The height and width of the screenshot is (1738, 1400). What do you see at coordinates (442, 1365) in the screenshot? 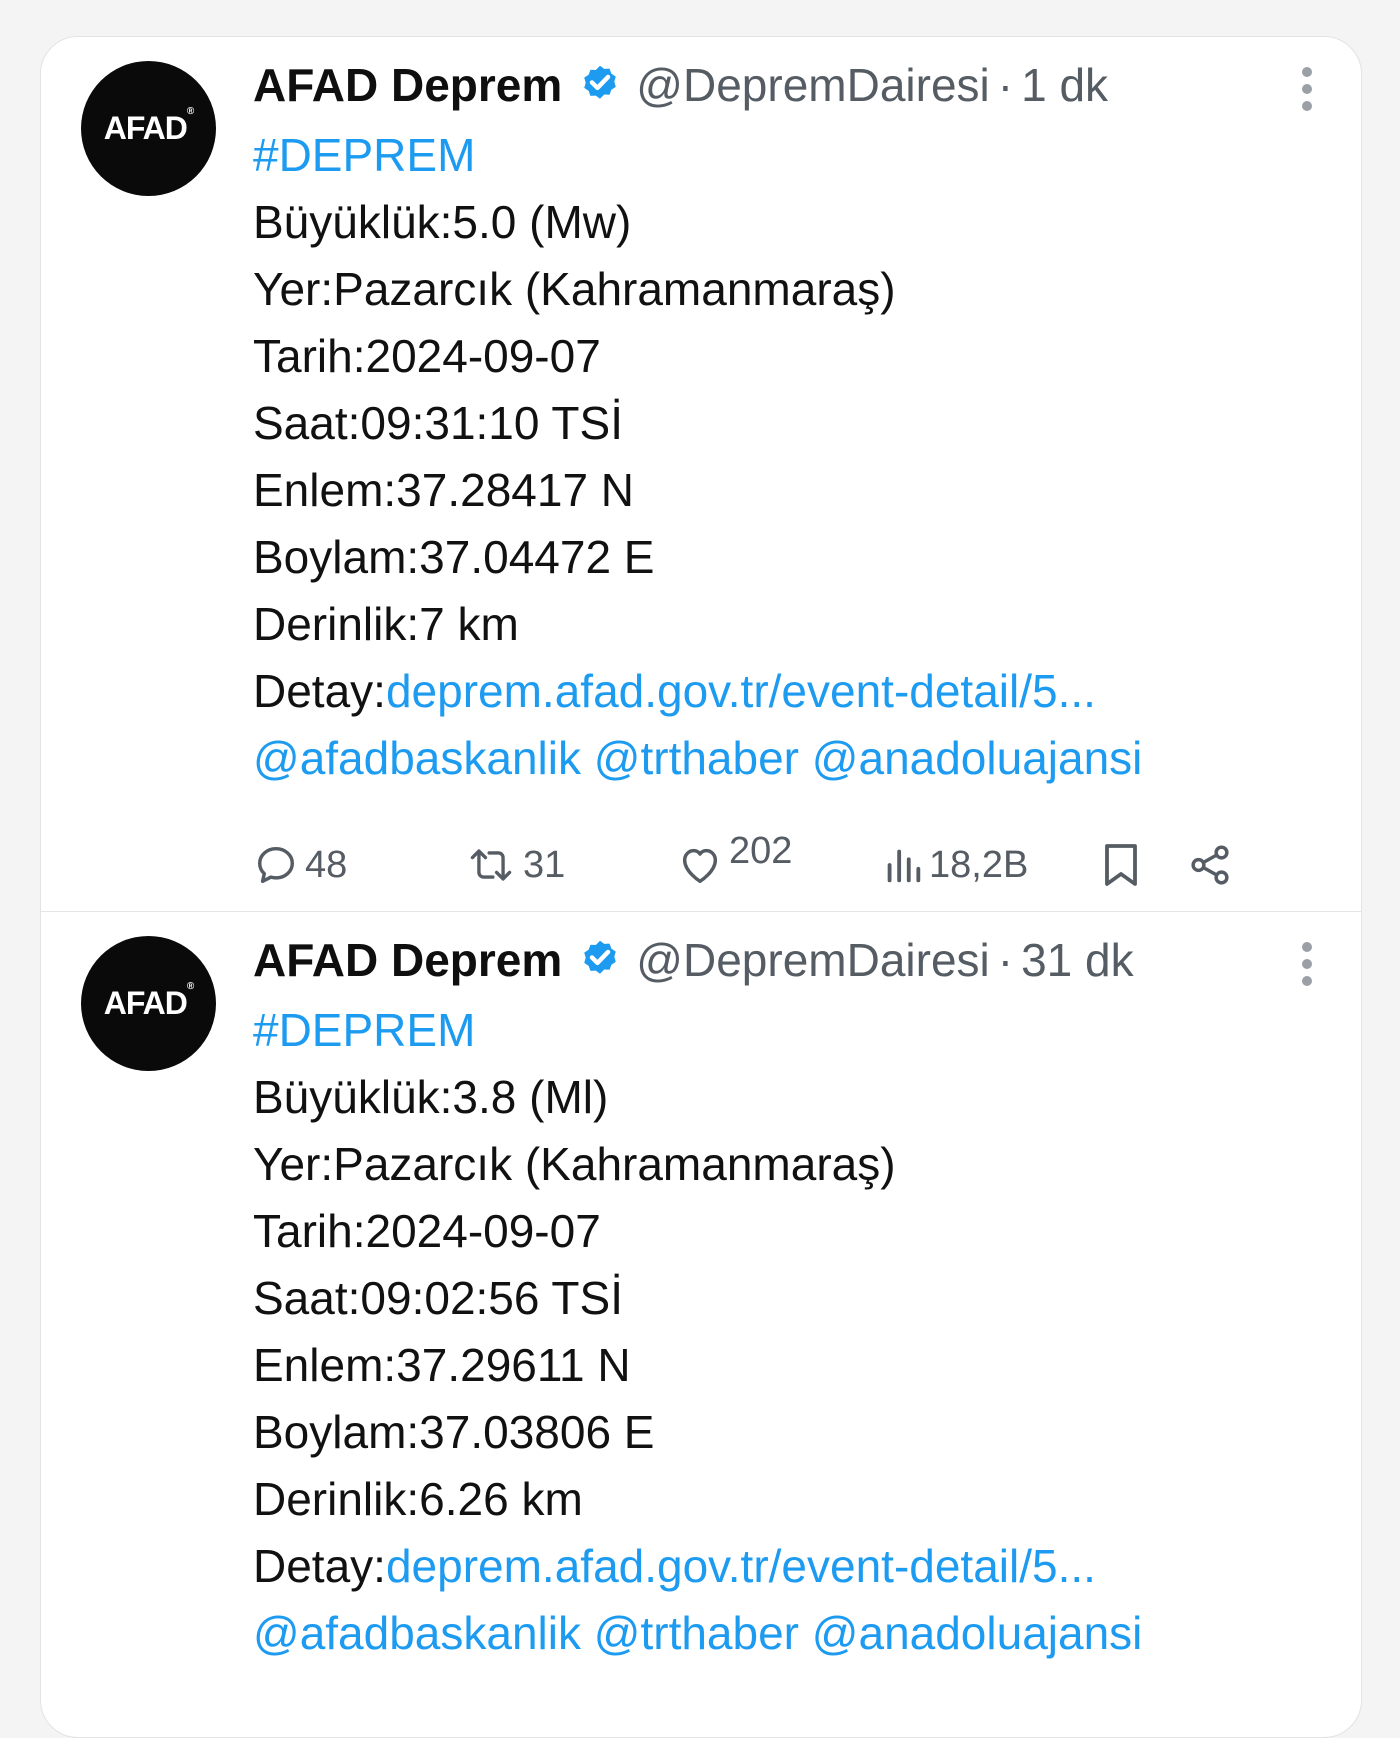
I see `latitude-line: Enlem:37.29611 N` at bounding box center [442, 1365].